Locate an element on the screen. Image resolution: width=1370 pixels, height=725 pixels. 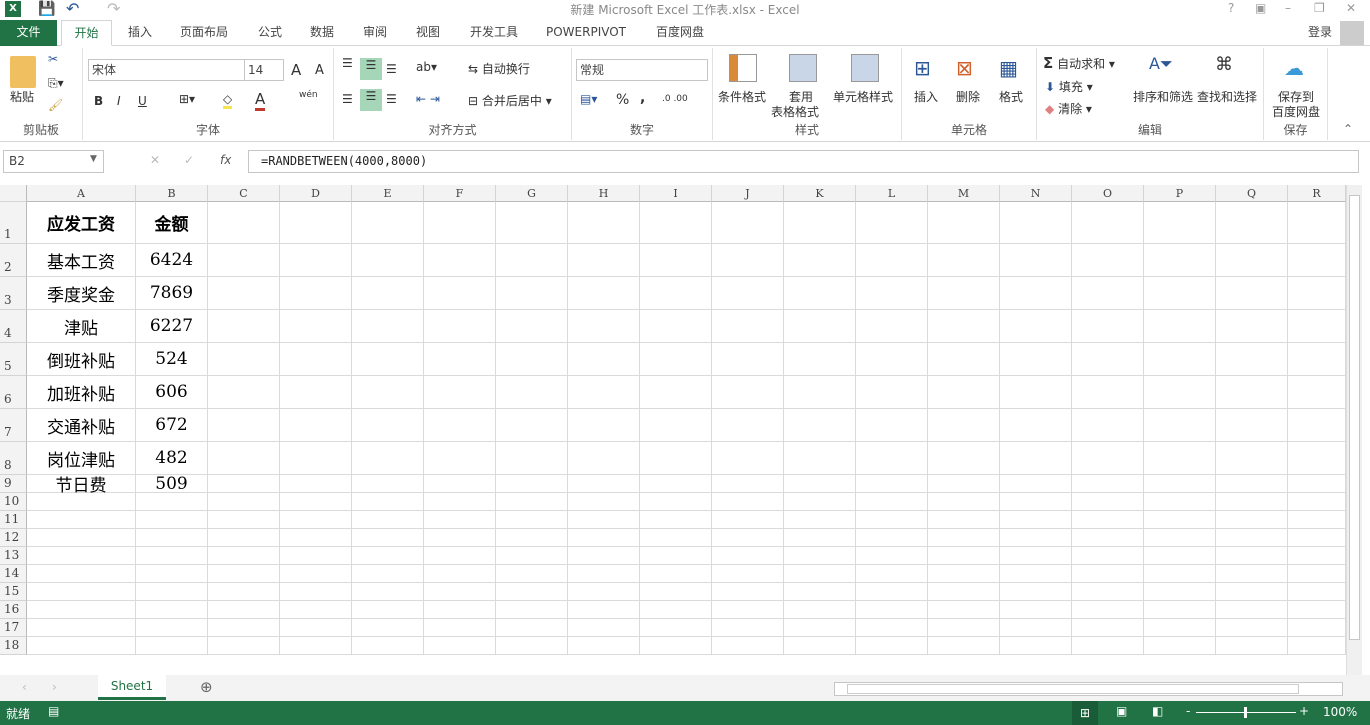
cell-O6 is located at coordinates (1108, 392).